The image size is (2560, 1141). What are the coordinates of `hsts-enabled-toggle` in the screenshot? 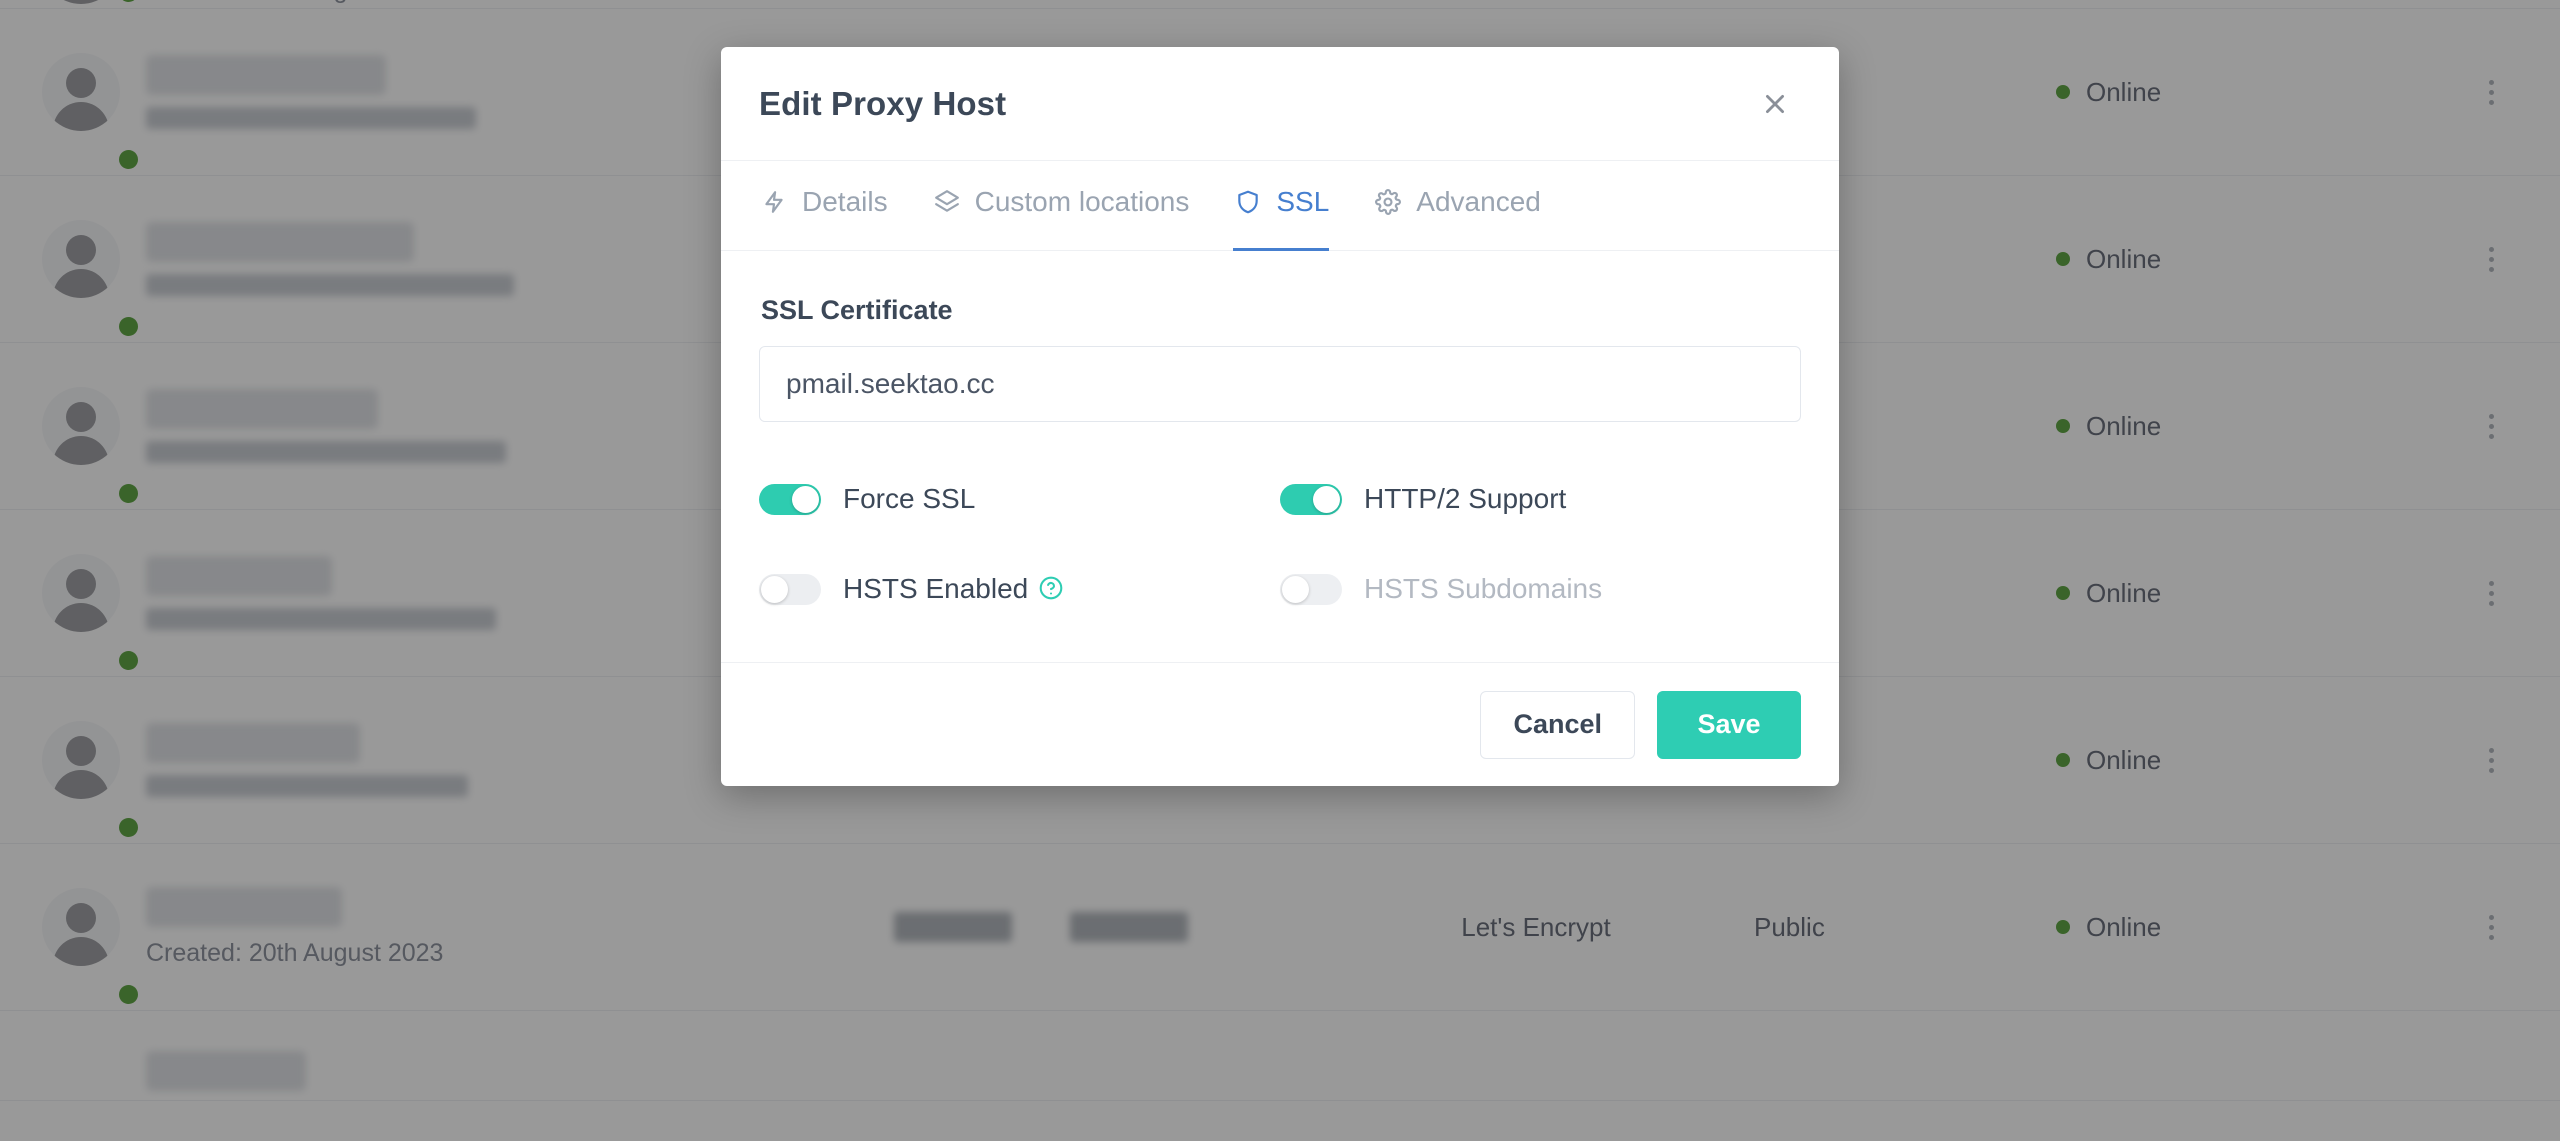 It's located at (790, 589).